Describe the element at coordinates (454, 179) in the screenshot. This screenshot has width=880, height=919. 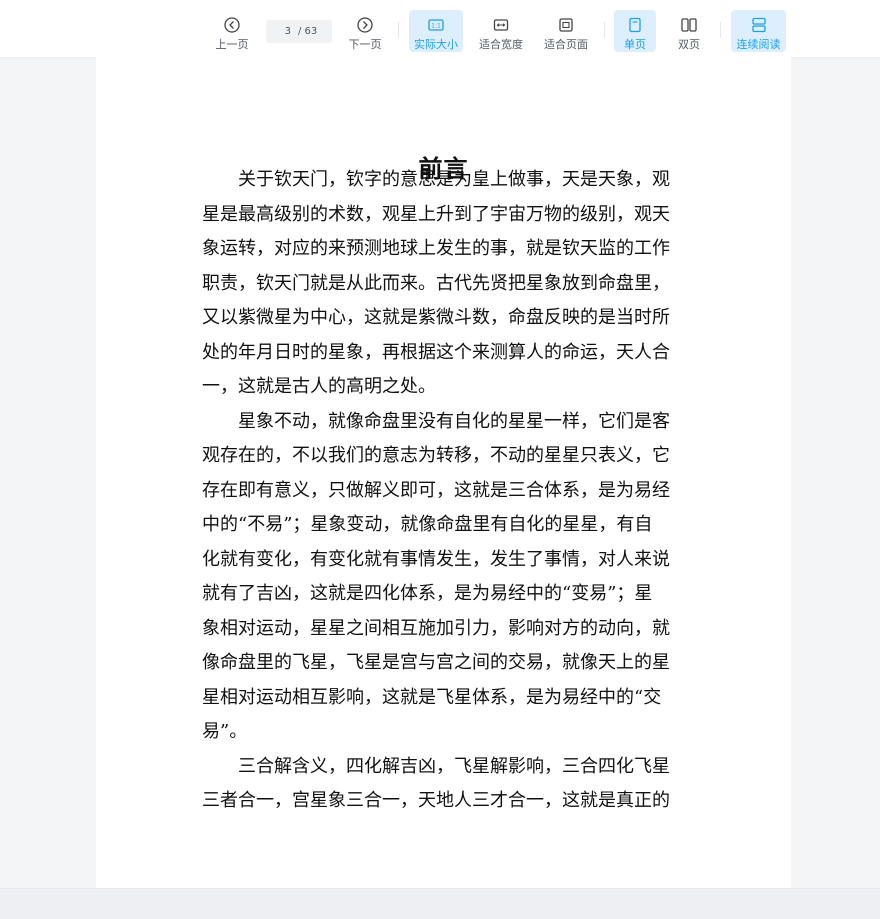
I see `text-line: 关于钦天门，钦字的意思是为皇上做事，天是天象，观` at that location.